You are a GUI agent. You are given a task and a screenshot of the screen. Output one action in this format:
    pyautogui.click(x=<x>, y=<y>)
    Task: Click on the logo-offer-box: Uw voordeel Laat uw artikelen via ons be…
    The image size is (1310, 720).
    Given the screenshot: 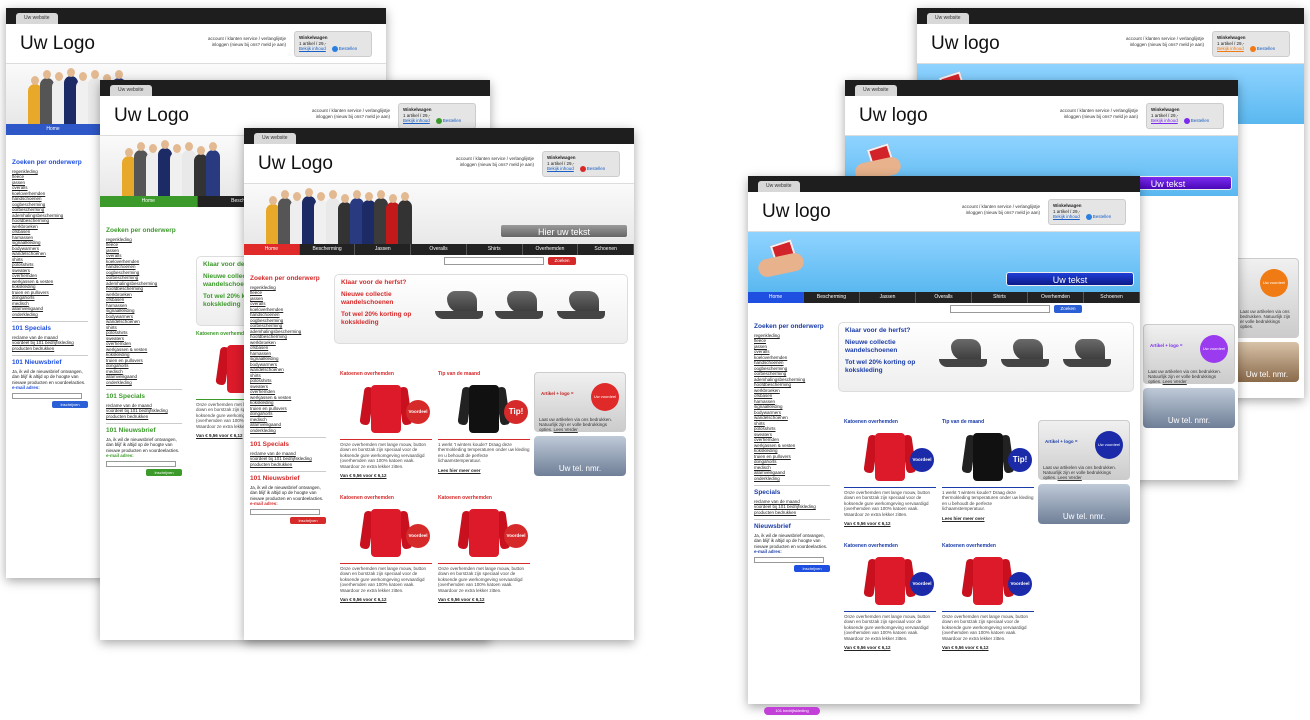 What is the action you would take?
    pyautogui.click(x=1267, y=298)
    